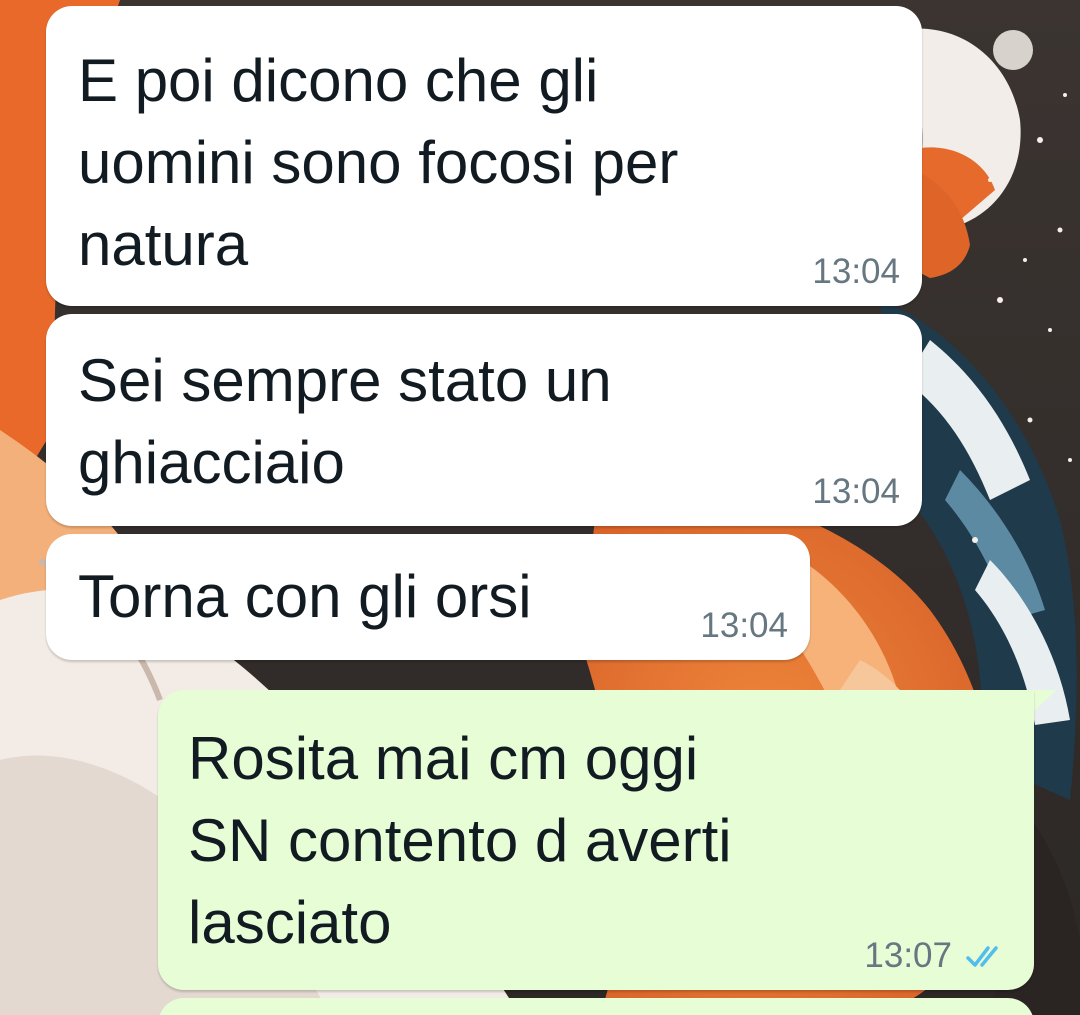  I want to click on double-check-read-icon, so click(982, 956).